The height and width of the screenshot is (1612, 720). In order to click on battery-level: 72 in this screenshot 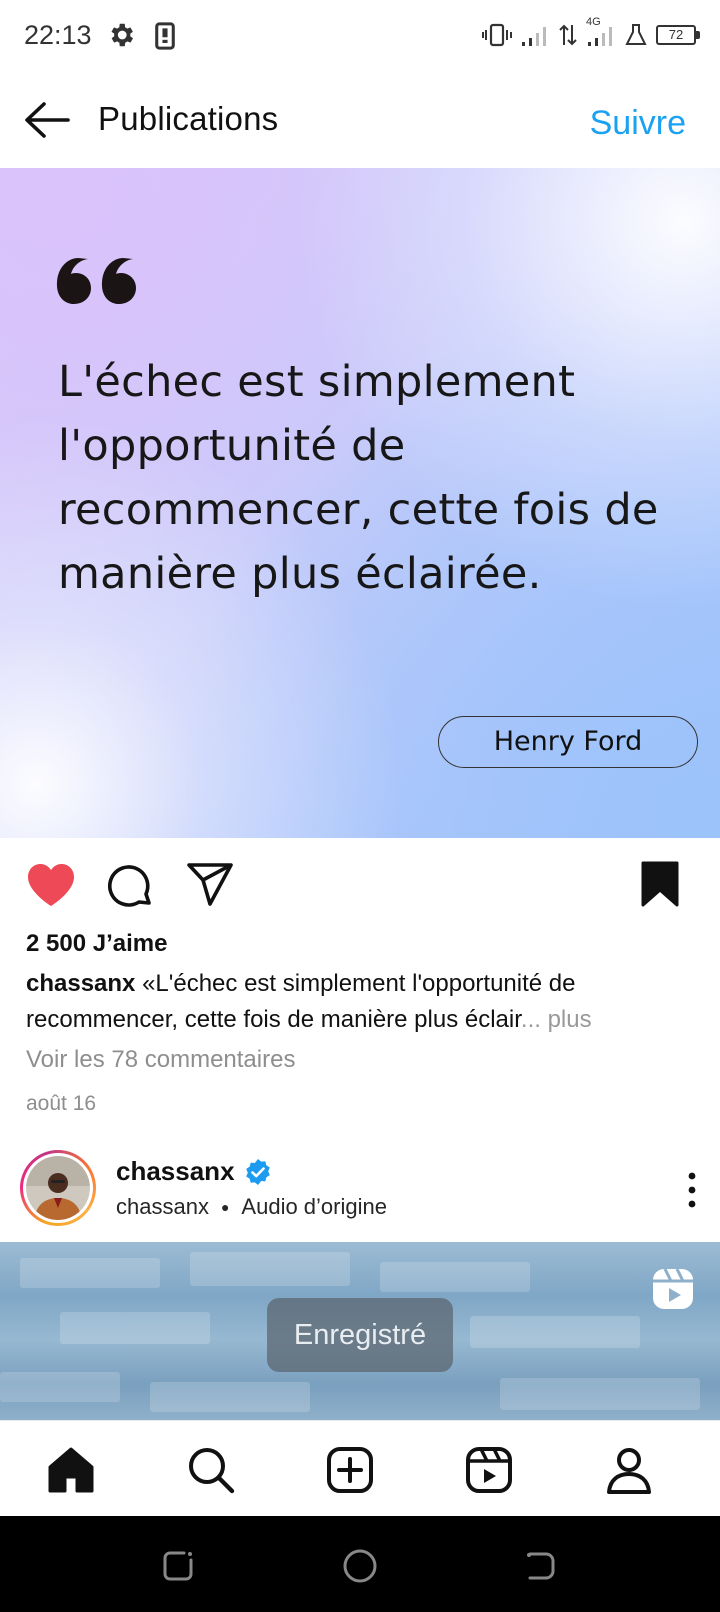, I will do `click(676, 34)`.